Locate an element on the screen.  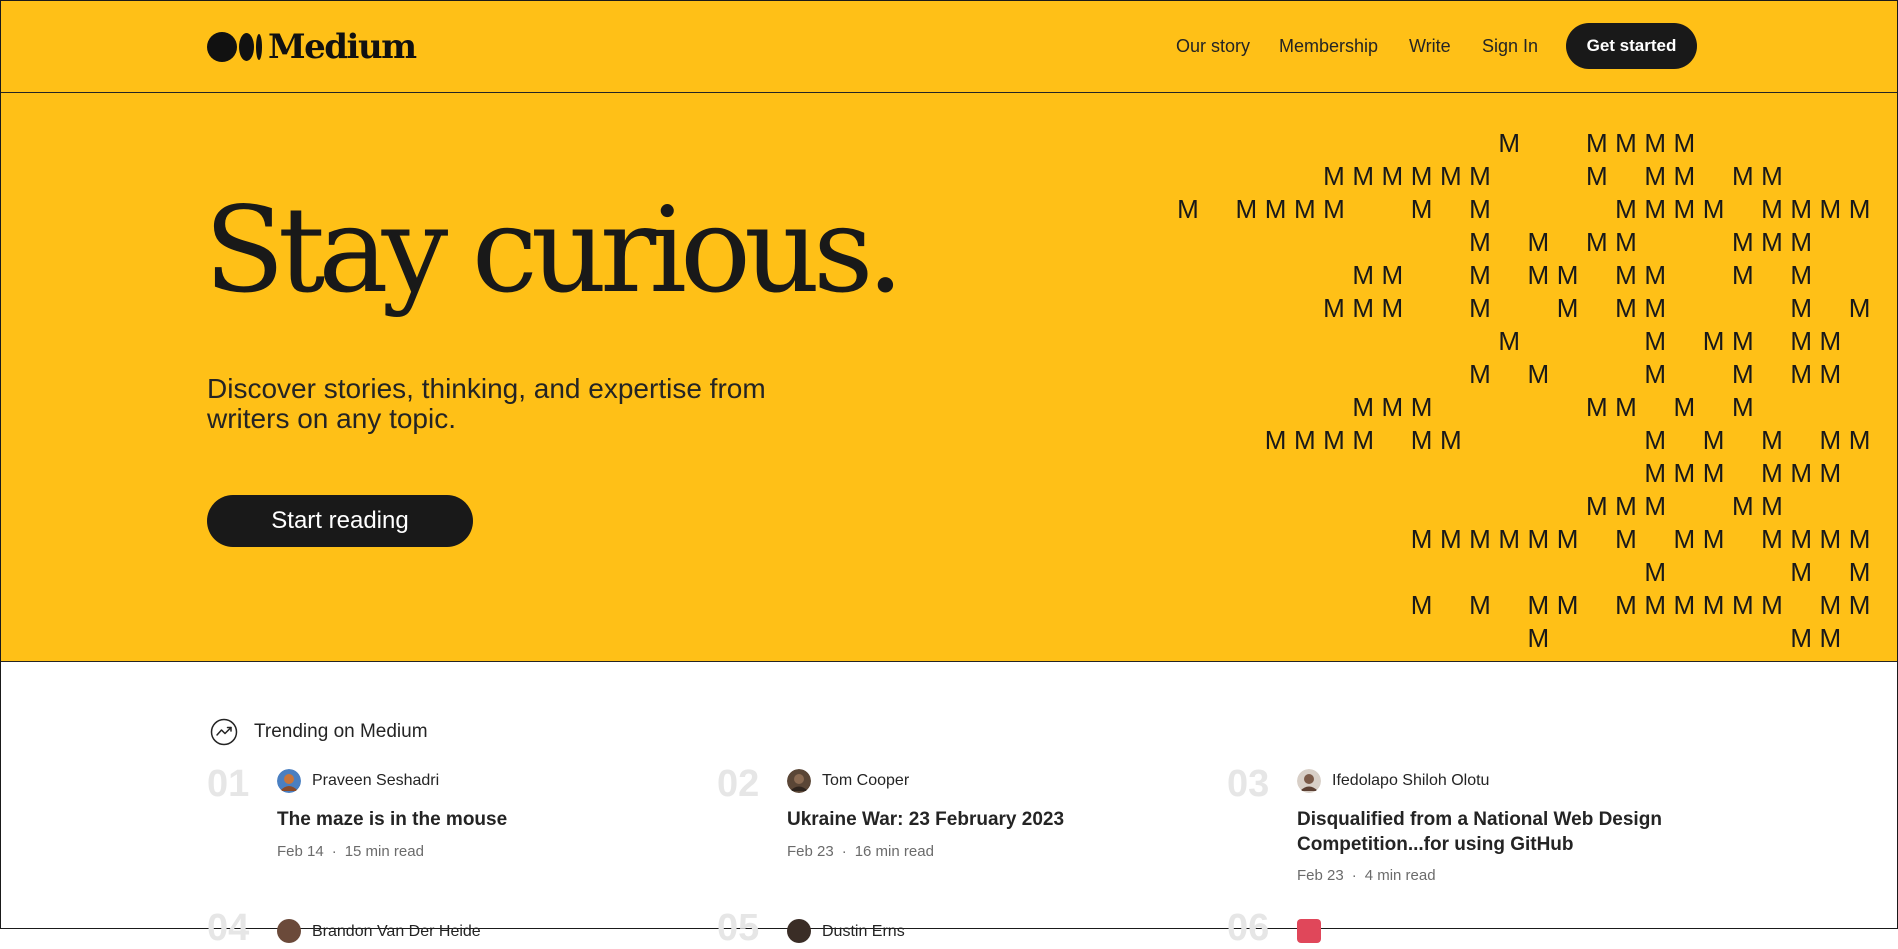
trending-author: Praveen Seshadri is located at coordinates (358, 781).